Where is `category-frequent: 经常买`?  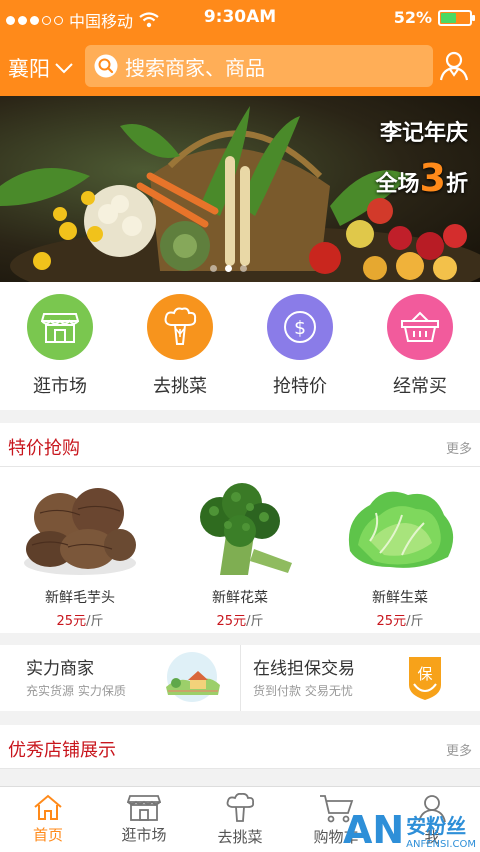
category-frequent: 经常买 is located at coordinates (420, 346).